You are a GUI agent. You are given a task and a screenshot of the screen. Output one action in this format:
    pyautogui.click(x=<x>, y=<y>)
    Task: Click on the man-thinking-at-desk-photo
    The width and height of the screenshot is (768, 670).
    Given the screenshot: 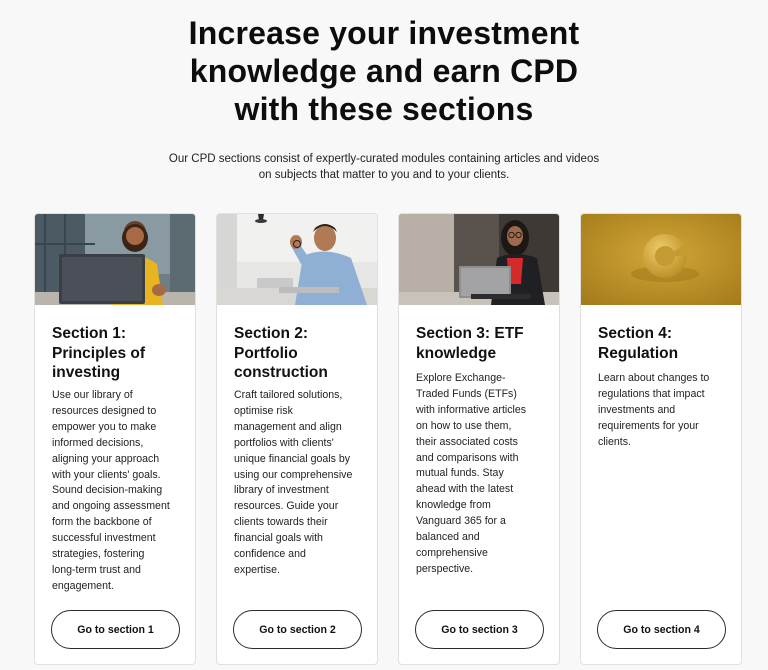 What is the action you would take?
    pyautogui.click(x=297, y=259)
    